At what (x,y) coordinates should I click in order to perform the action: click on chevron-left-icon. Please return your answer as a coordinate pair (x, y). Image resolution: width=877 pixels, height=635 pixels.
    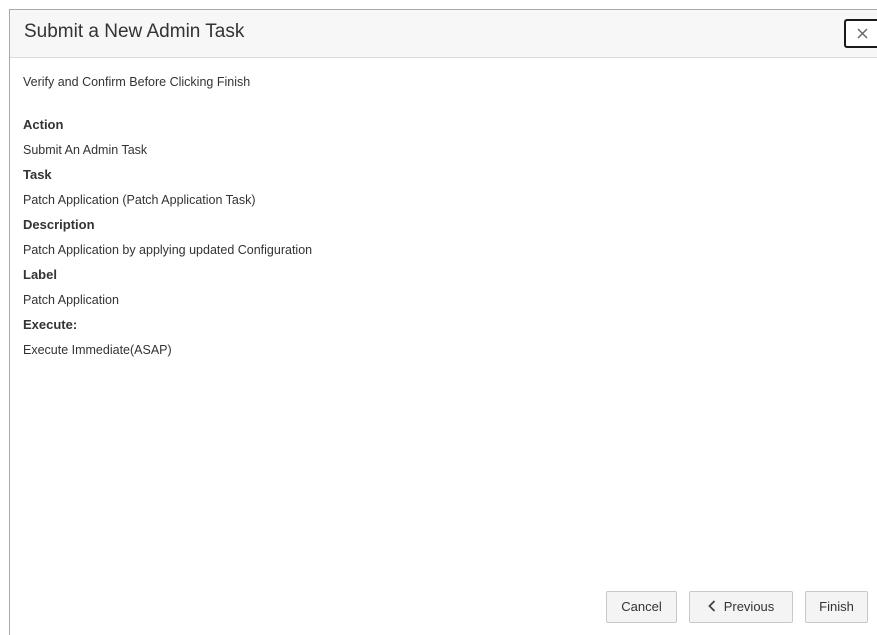
    Looking at the image, I should click on (711, 606).